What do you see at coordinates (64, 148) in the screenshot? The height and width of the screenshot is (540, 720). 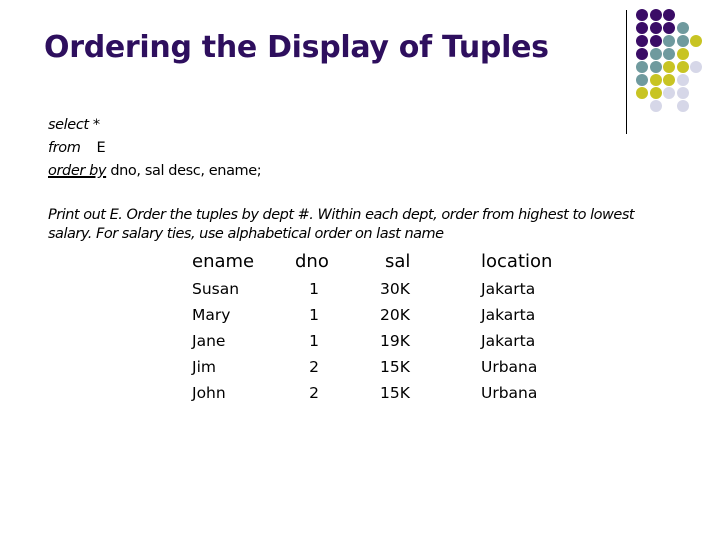 I see `from-keyword: from` at bounding box center [64, 148].